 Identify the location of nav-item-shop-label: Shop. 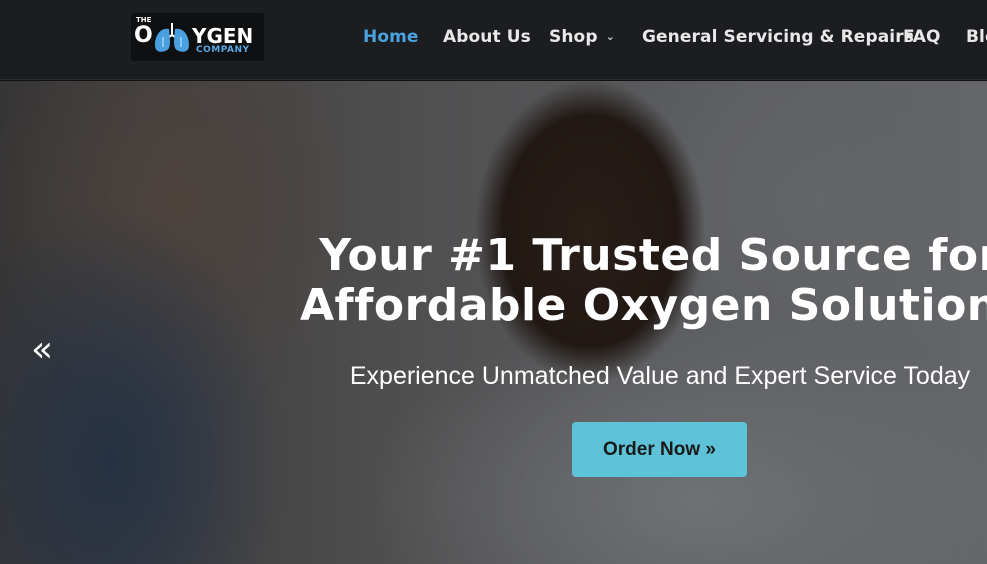
(573, 37).